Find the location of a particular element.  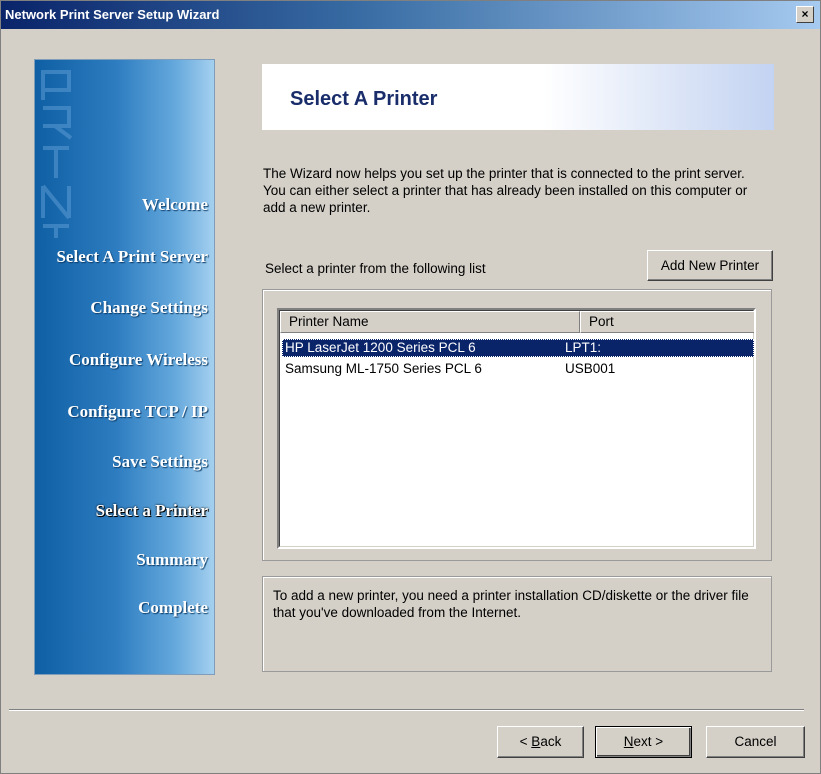

cancel-button: Cancel is located at coordinates (755, 742).